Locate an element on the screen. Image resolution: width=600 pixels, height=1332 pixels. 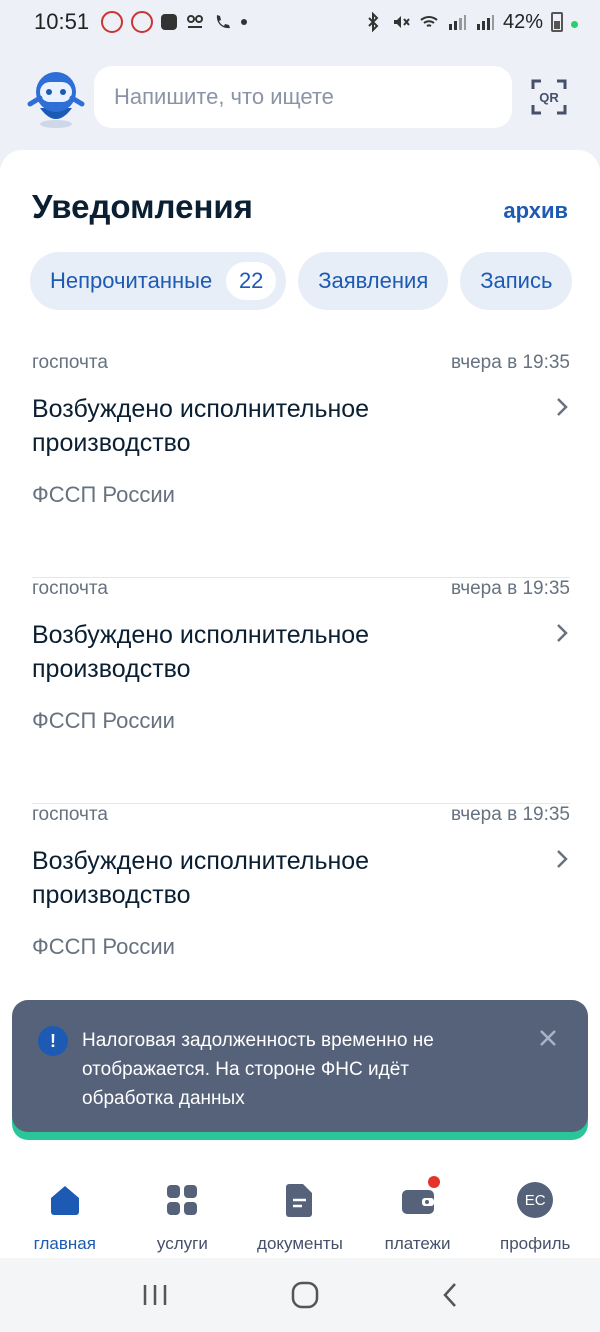
nav-label: профиль is located at coordinates (535, 1243).